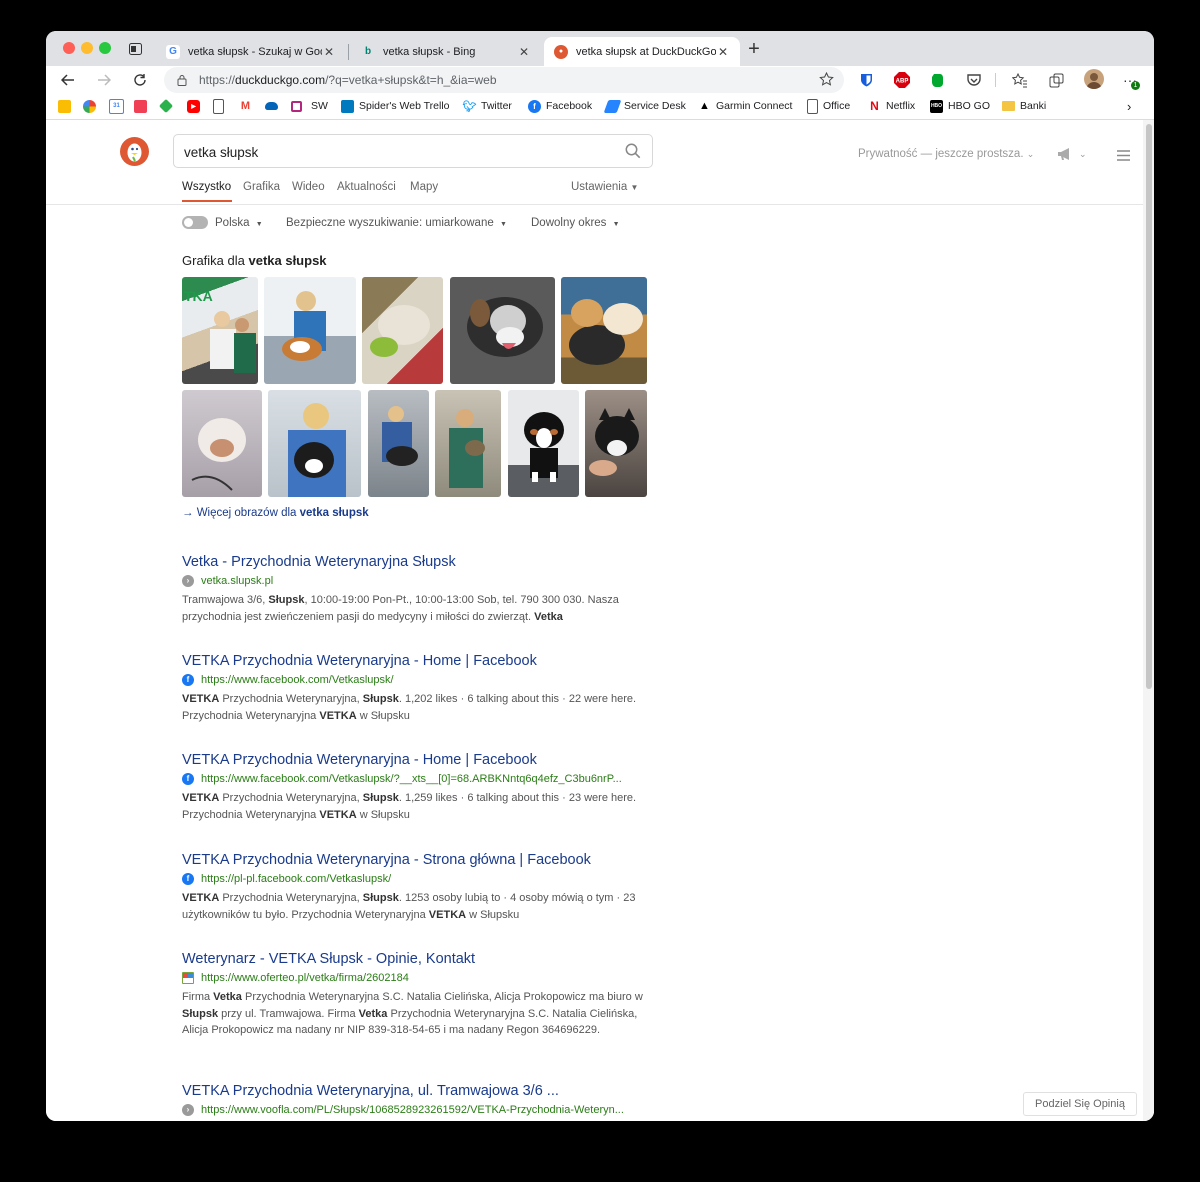 Image resolution: width=1200 pixels, height=1182 pixels. What do you see at coordinates (446, 51) in the screenshot?
I see `tab-bing: b vetka słupsk - Bing ✕` at bounding box center [446, 51].